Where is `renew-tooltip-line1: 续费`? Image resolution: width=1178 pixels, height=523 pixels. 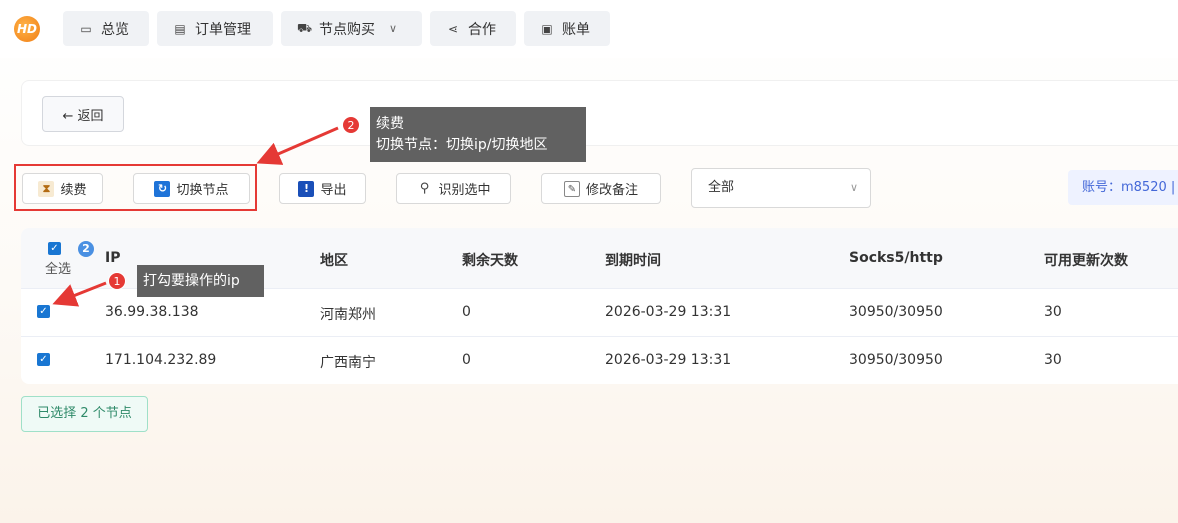 renew-tooltip-line1: 续费 is located at coordinates (390, 124).